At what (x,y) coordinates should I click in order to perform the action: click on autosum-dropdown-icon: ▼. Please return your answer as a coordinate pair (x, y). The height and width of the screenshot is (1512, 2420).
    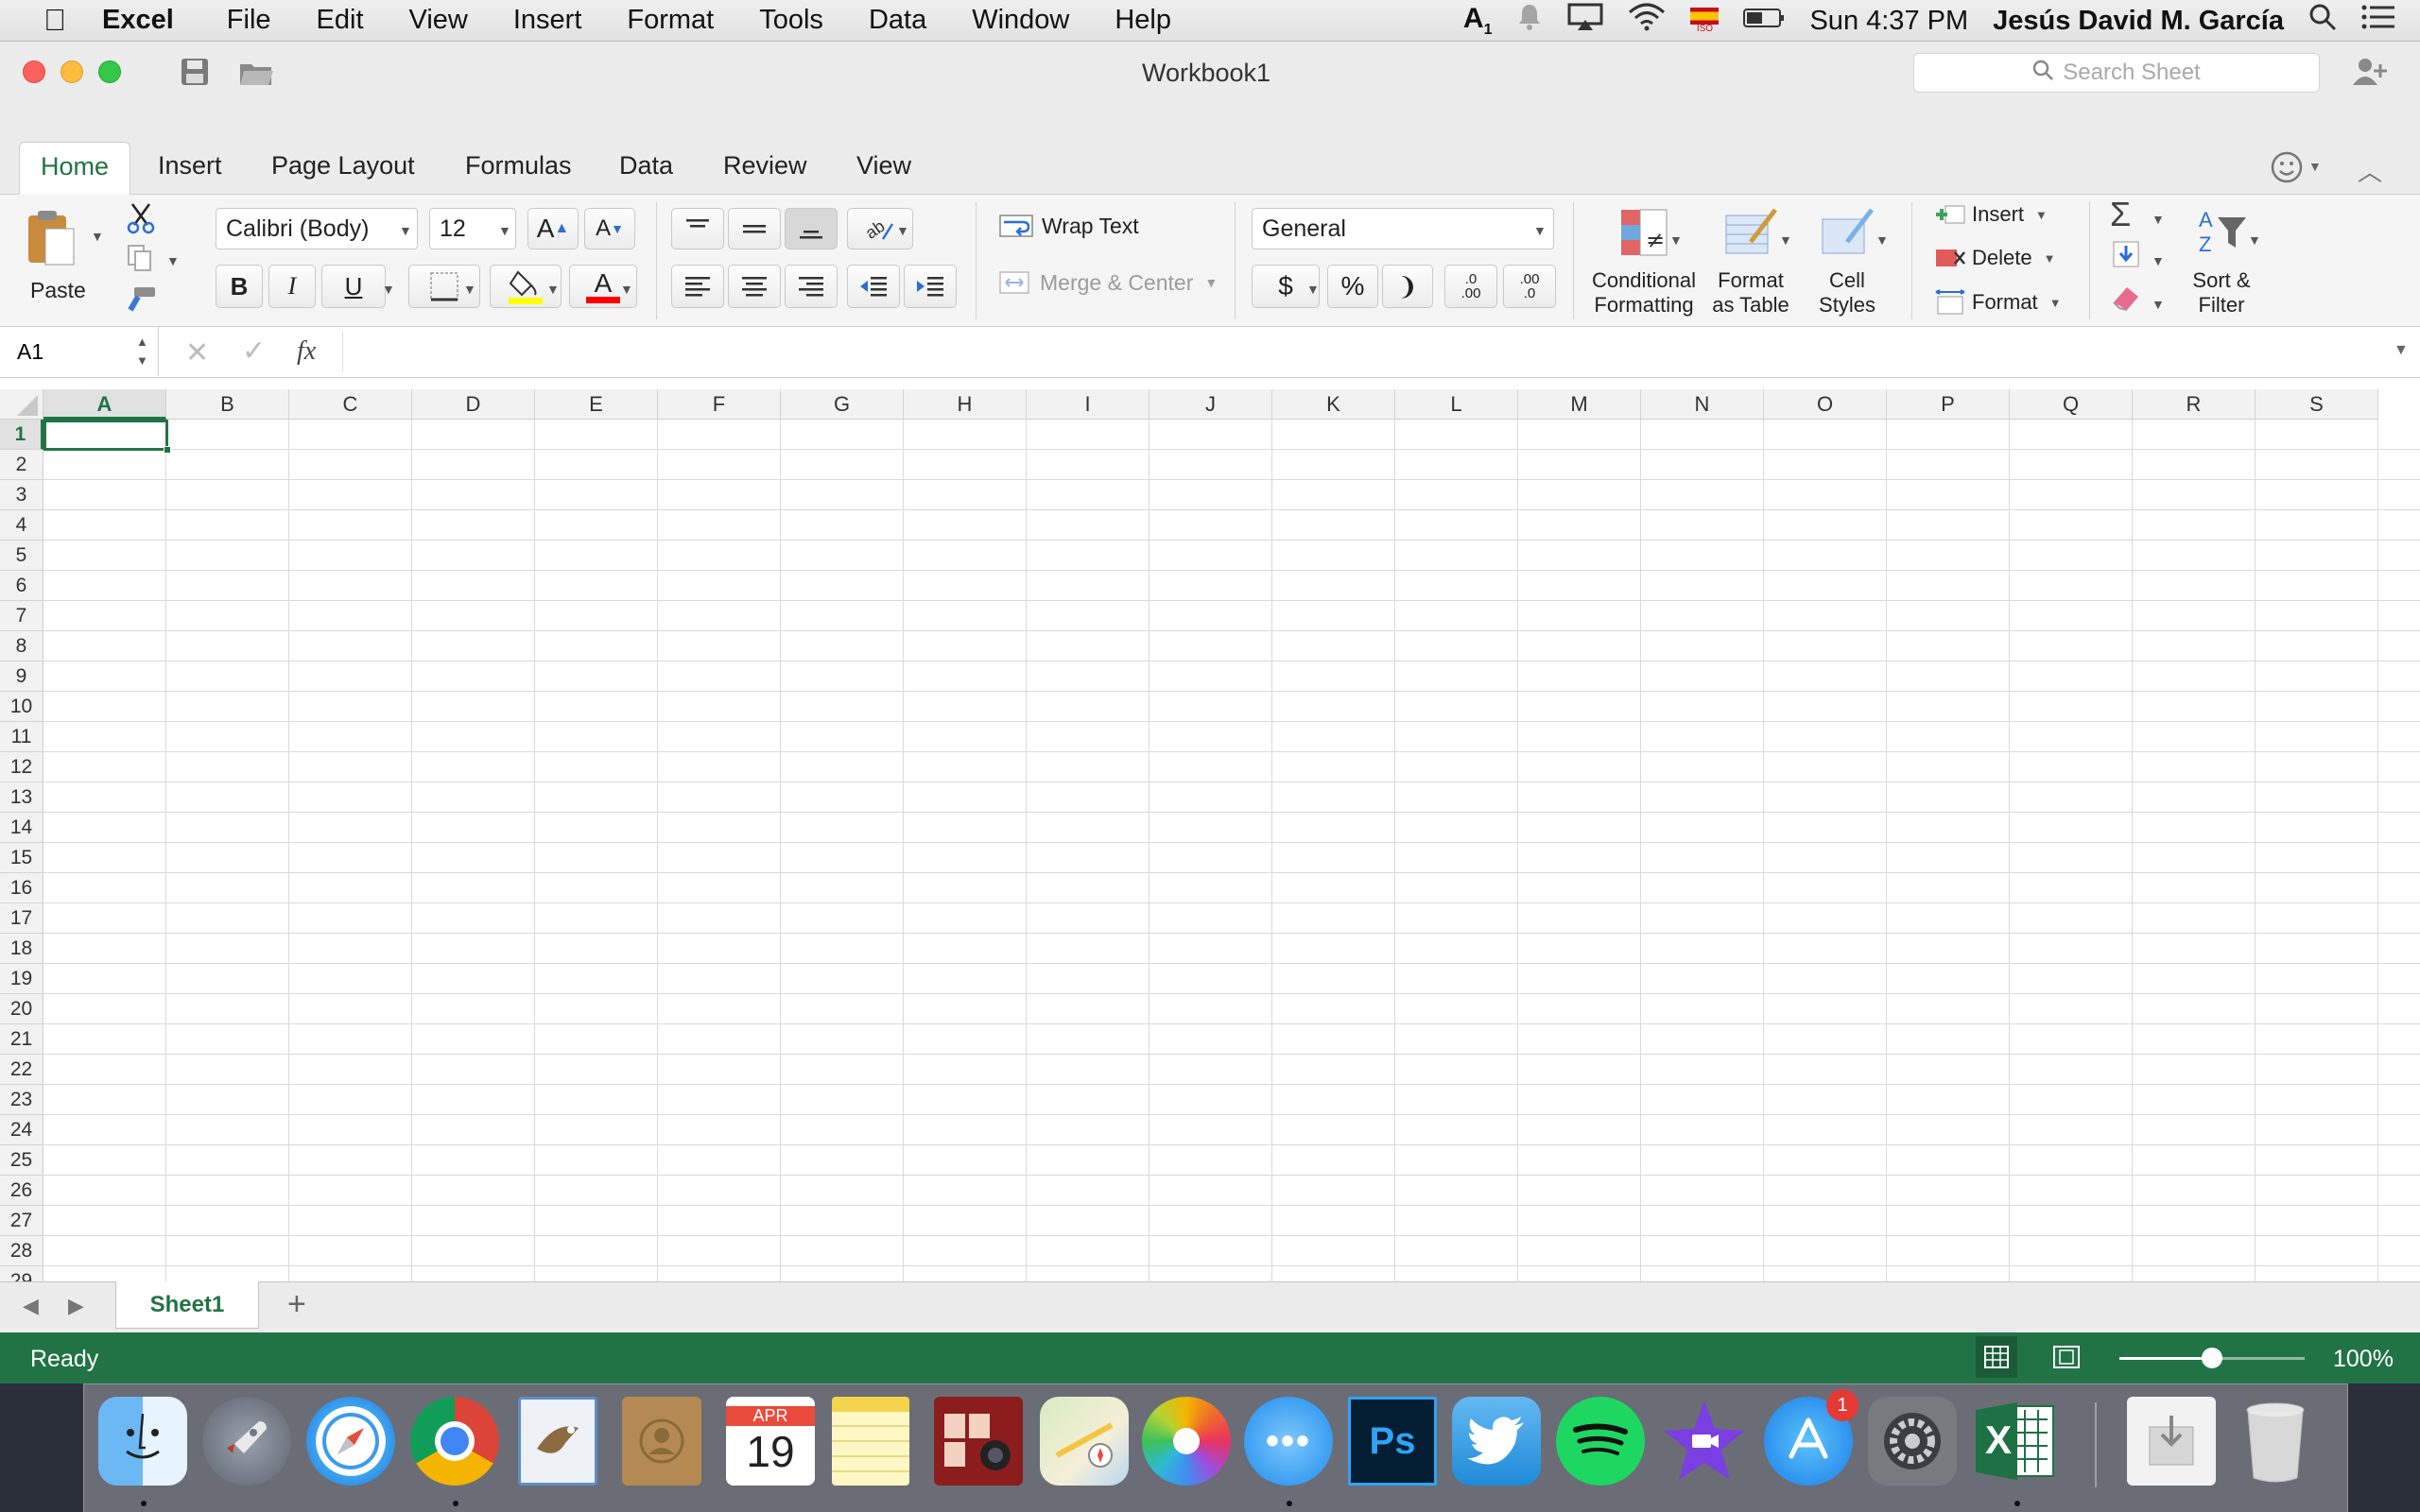
    Looking at the image, I should click on (2159, 219).